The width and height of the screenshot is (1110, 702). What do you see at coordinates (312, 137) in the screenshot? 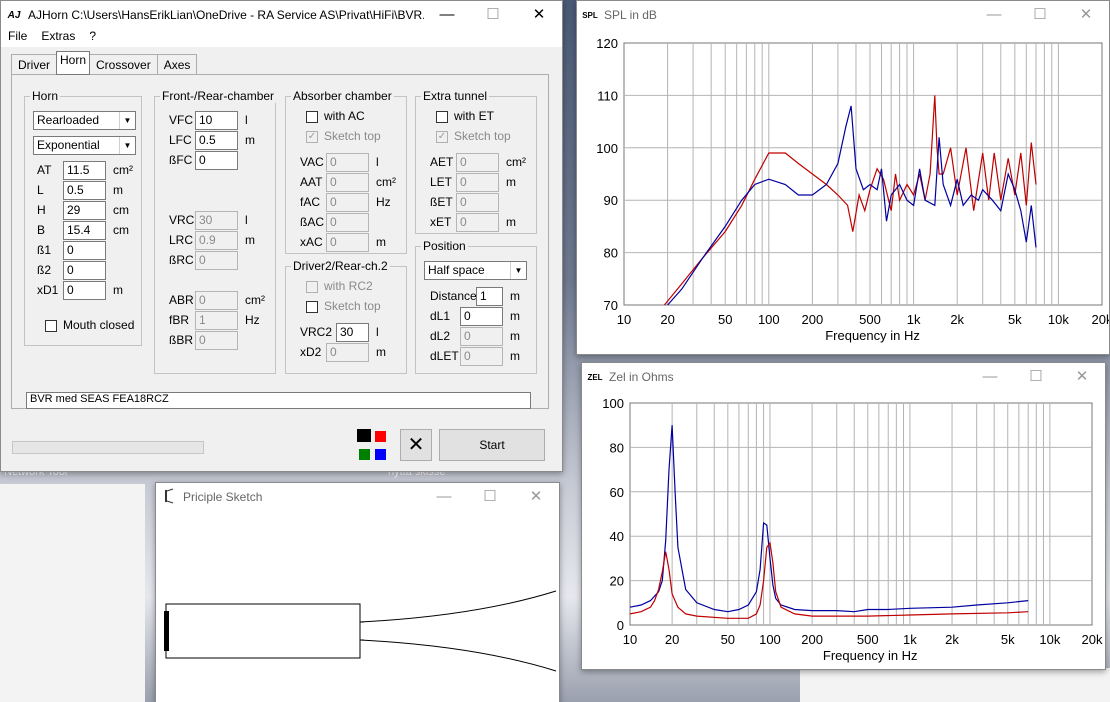
I see `absorber-sketch-top-checkbox: ✓` at bounding box center [312, 137].